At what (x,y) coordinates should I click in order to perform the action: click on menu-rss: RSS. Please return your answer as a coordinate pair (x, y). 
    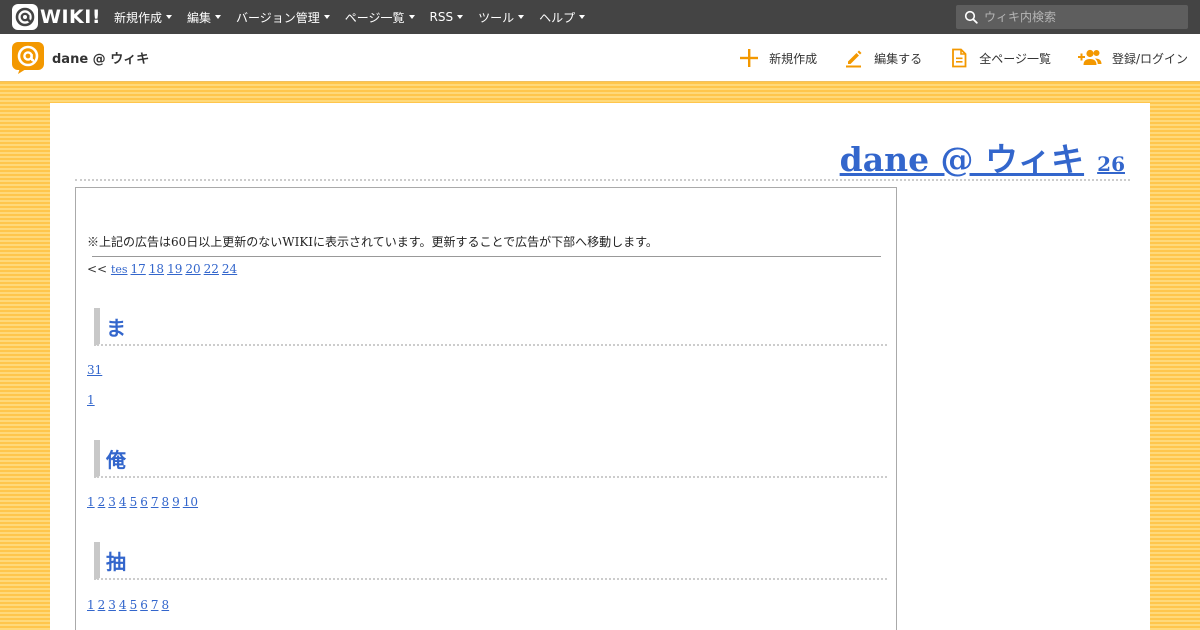
    Looking at the image, I should click on (447, 17).